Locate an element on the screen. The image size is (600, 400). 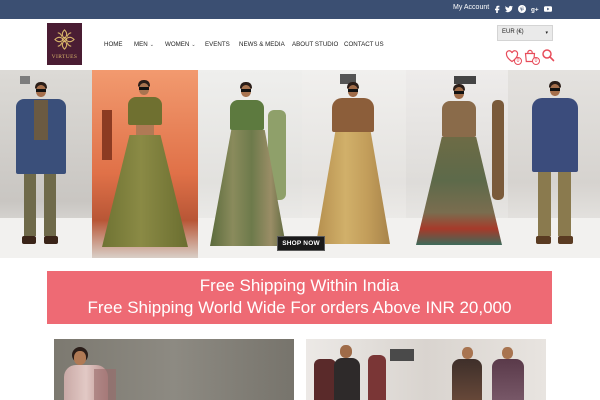
nav-events-label: EVENTS is located at coordinates (217, 44).